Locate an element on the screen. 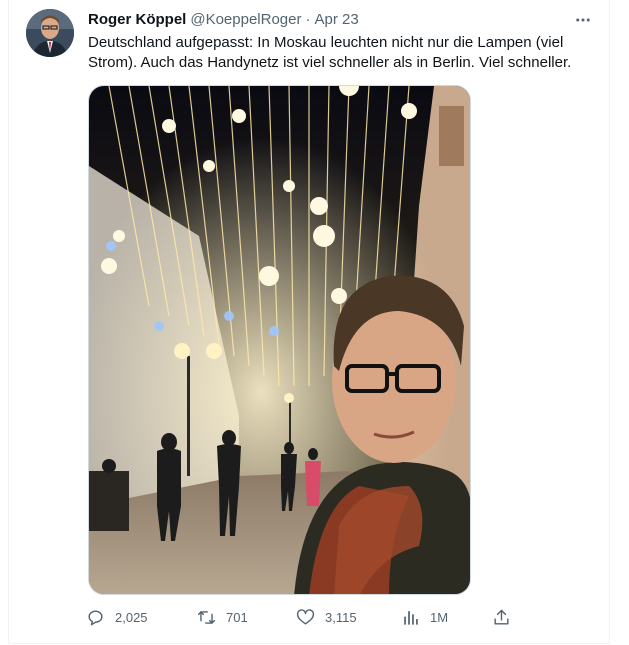  retweet-button: 701 is located at coordinates (222, 617).